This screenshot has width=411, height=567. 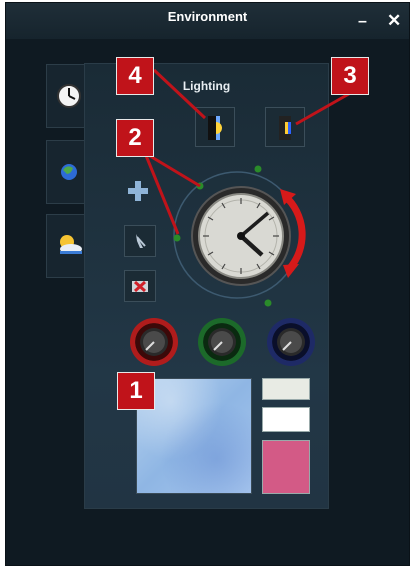 What do you see at coordinates (135, 76) in the screenshot?
I see `callout-4: 4` at bounding box center [135, 76].